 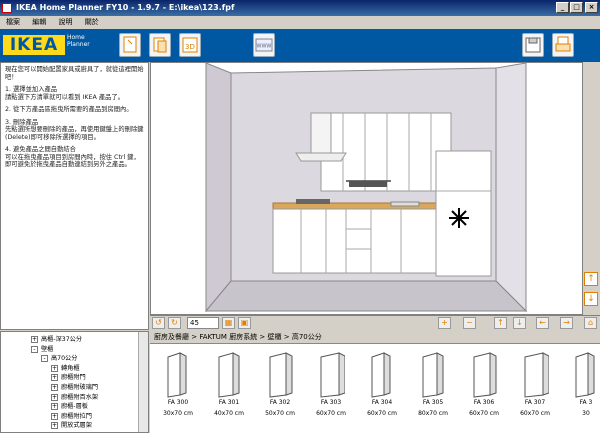 I want to click on zoom-input, so click(x=203, y=323).